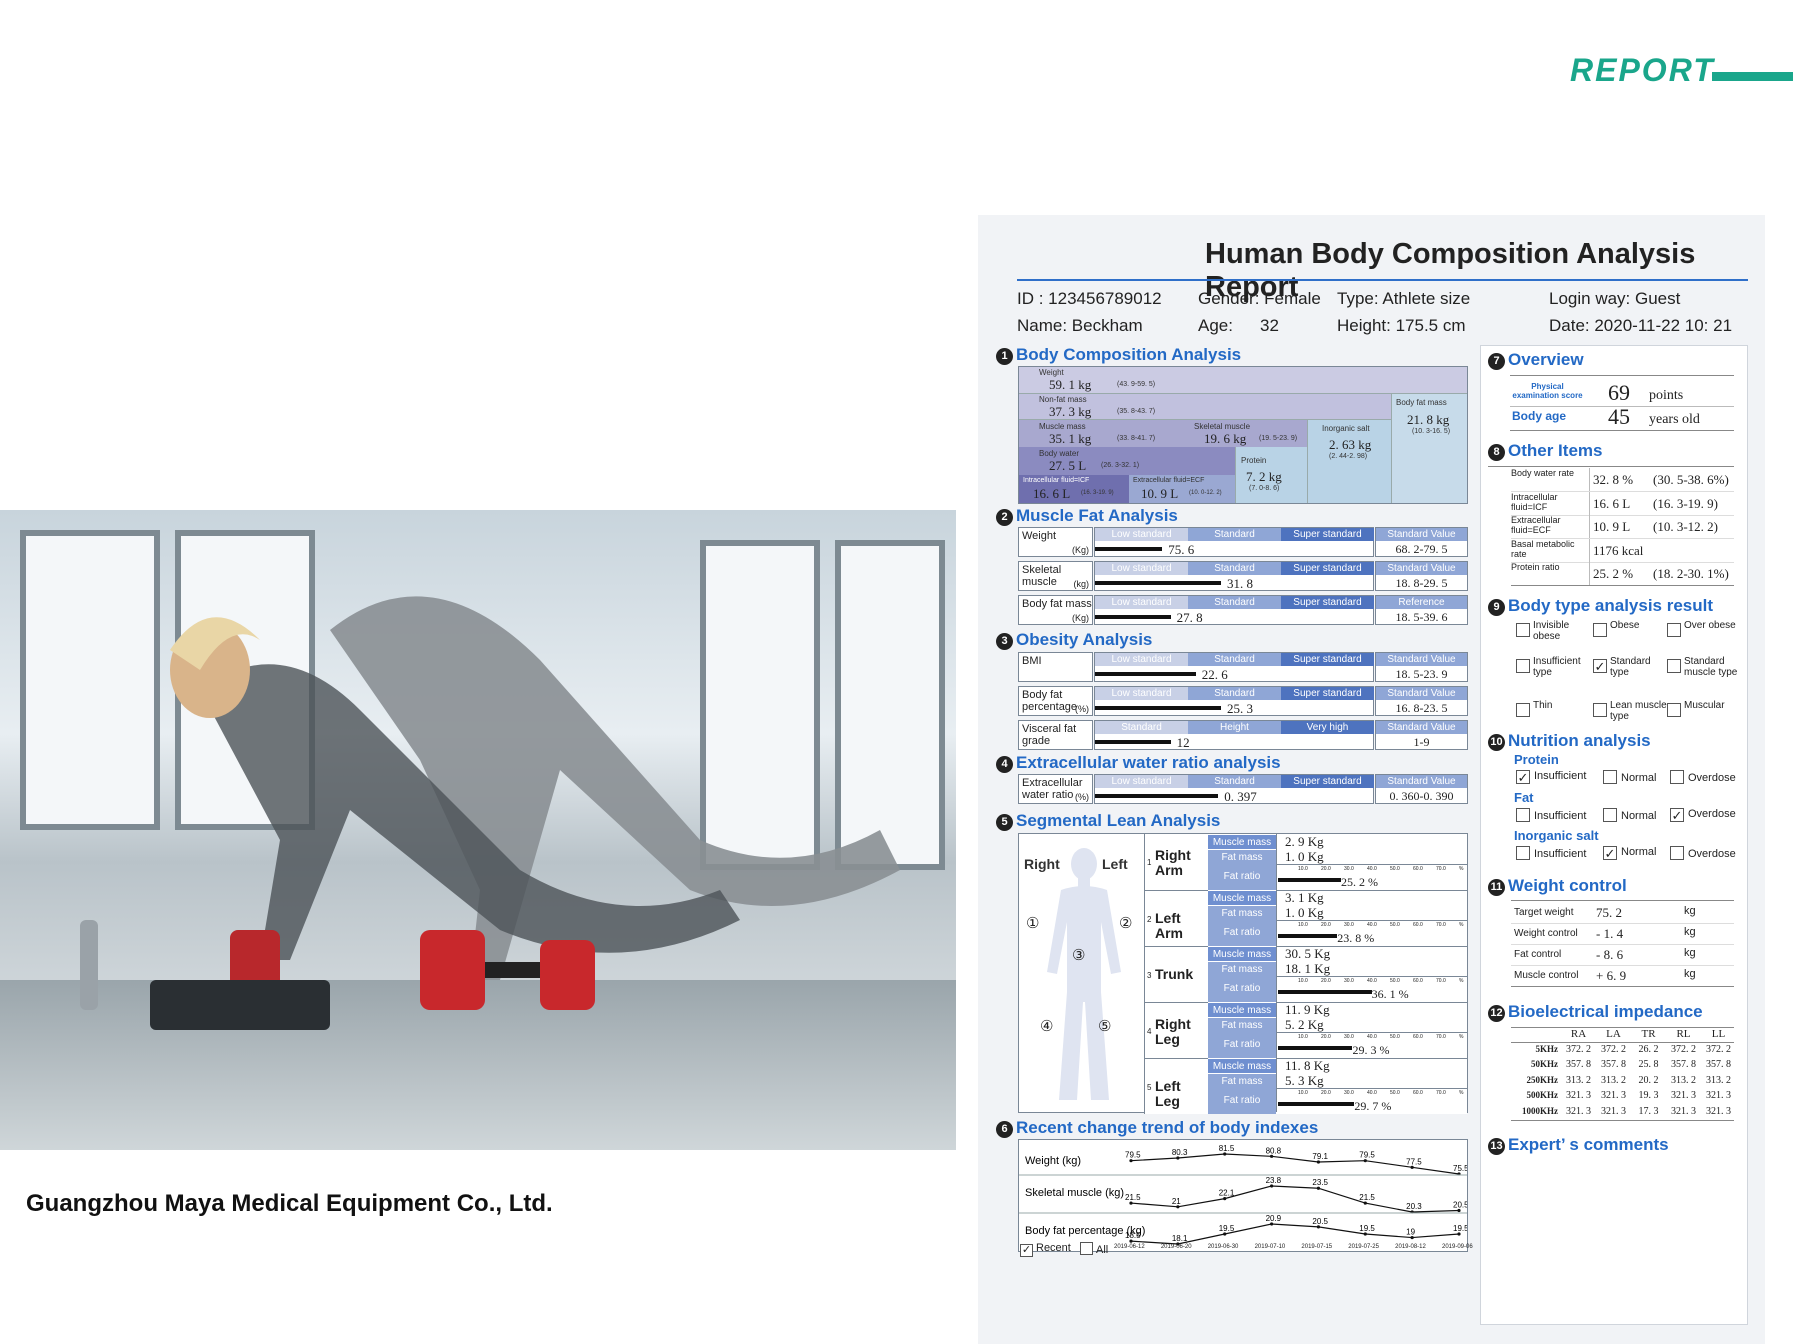  What do you see at coordinates (1055, 667) in the screenshot?
I see `gauge-label-cell: BMI` at bounding box center [1055, 667].